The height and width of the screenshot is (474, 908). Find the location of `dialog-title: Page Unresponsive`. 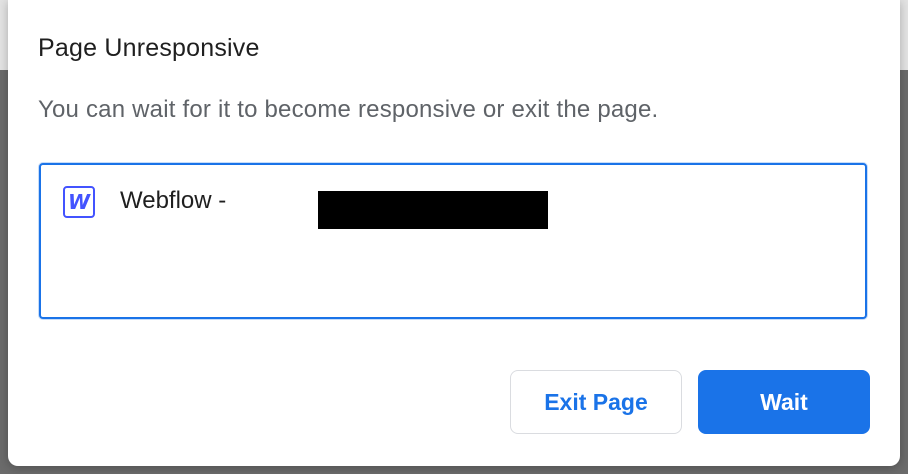

dialog-title: Page Unresponsive is located at coordinates (149, 48).